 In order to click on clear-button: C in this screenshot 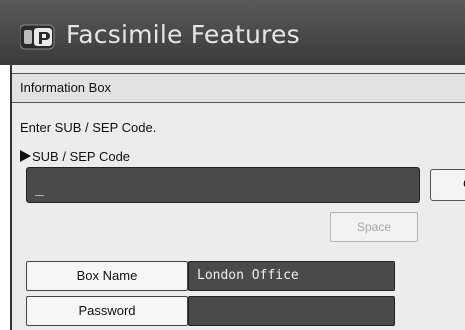, I will do `click(447, 185)`.